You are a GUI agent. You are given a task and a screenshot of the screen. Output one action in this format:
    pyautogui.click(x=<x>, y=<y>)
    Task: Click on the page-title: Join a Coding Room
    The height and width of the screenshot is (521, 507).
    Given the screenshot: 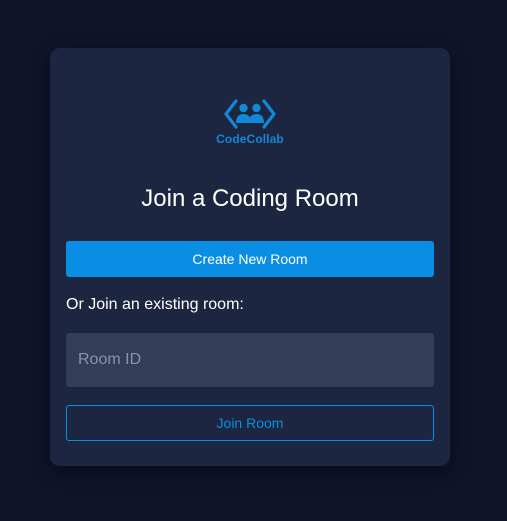 What is the action you would take?
    pyautogui.click(x=250, y=198)
    